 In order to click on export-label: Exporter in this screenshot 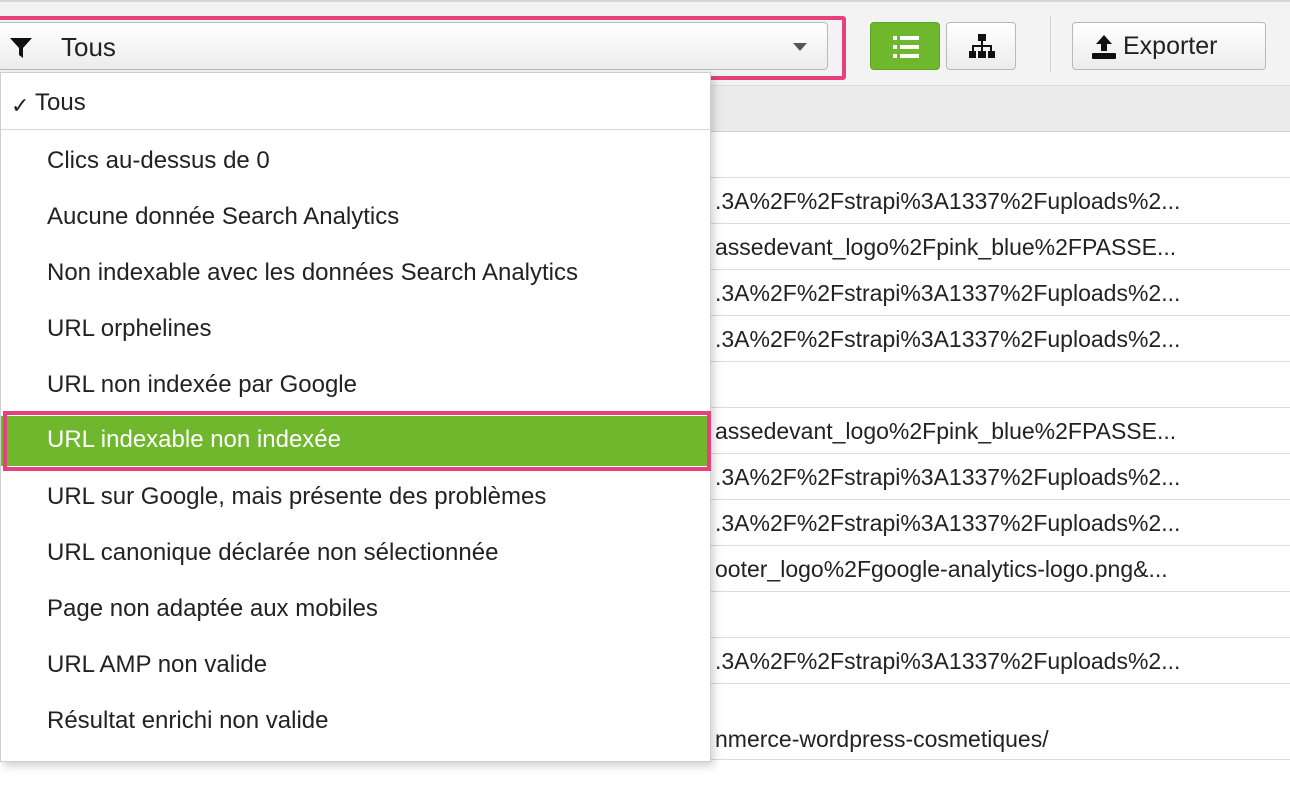, I will do `click(1170, 46)`.